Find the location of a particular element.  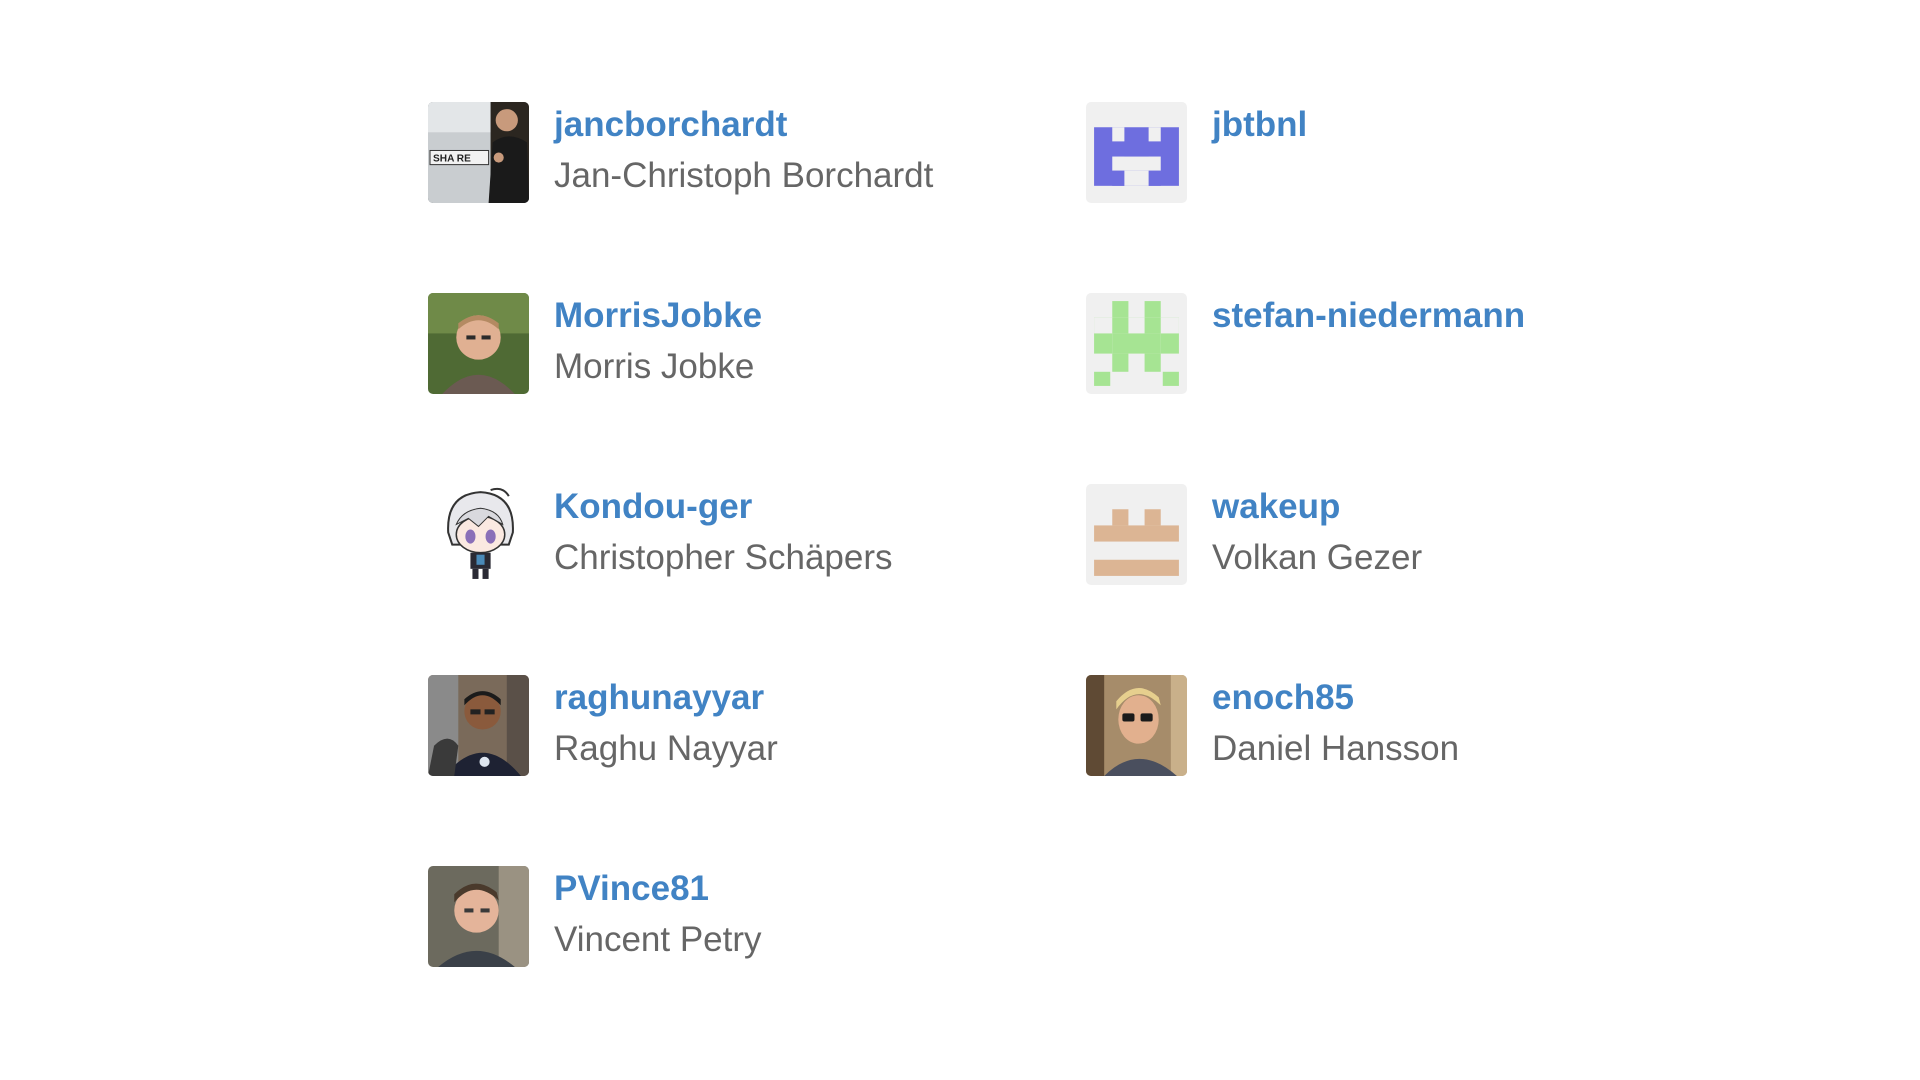

svg-text: SHA RE is located at coordinates (452, 159).